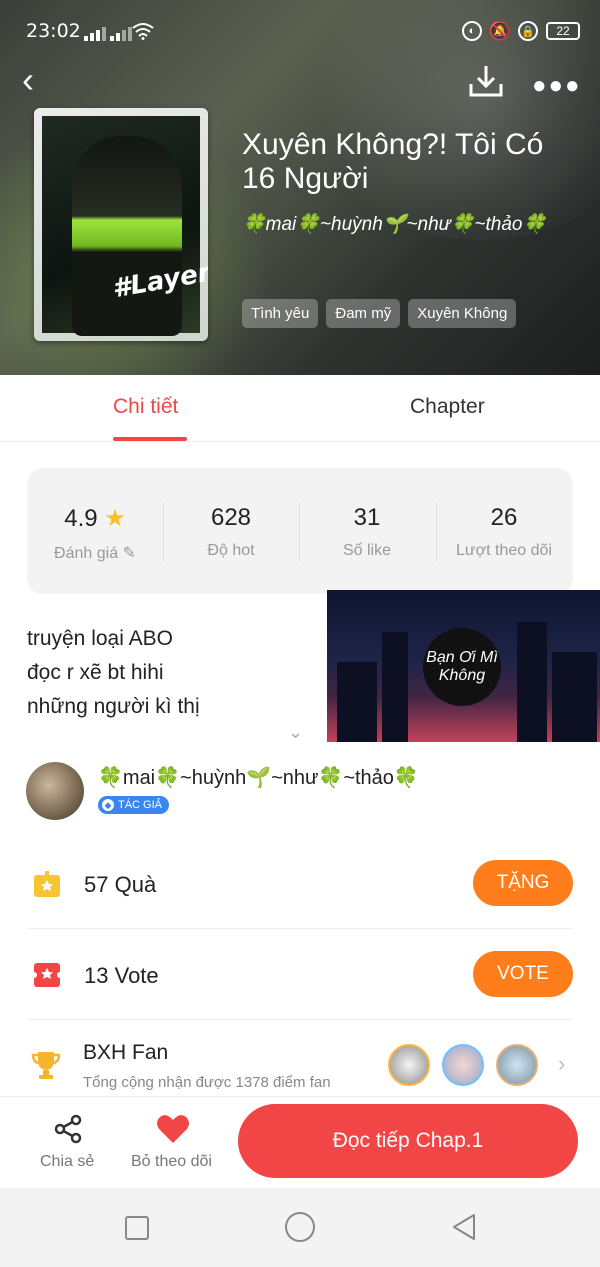 The height and width of the screenshot is (1267, 600). What do you see at coordinates (46, 1065) in the screenshot?
I see `trophy-icon` at bounding box center [46, 1065].